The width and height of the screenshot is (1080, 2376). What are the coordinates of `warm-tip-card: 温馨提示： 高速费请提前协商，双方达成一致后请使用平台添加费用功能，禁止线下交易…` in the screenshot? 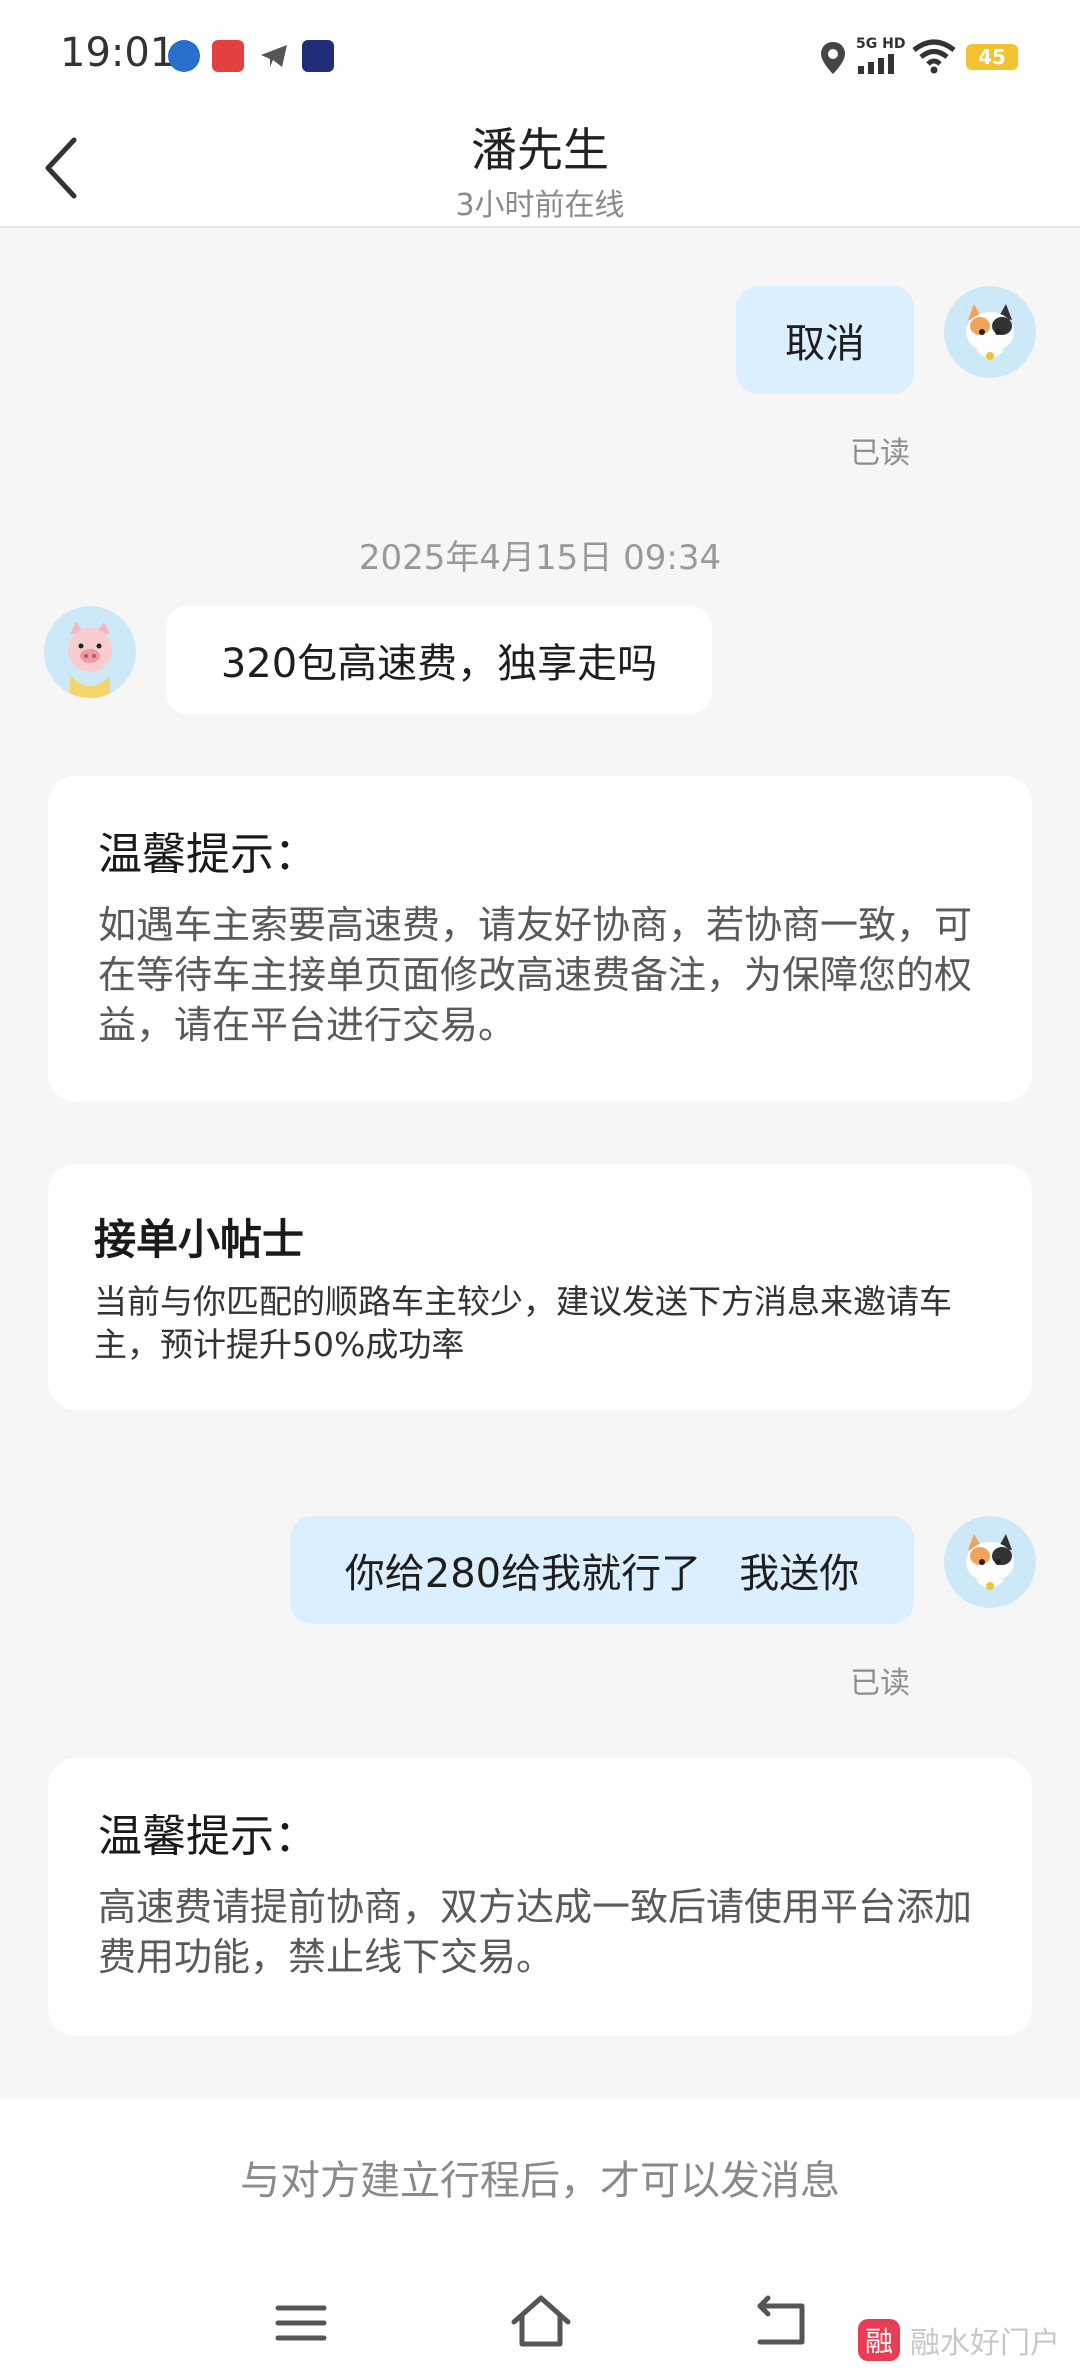 It's located at (540, 1897).